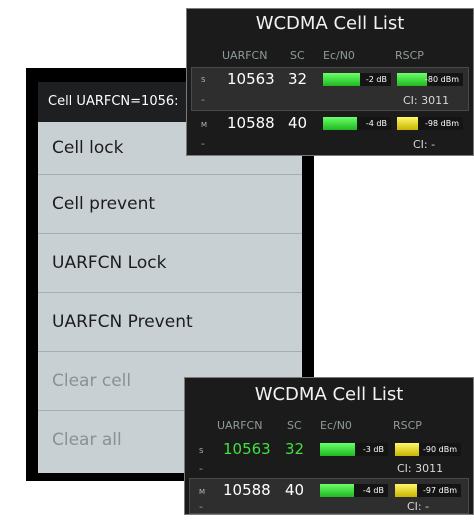 The width and height of the screenshot is (474, 520). I want to click on rscp-value: -90 dBm, so click(440, 449).